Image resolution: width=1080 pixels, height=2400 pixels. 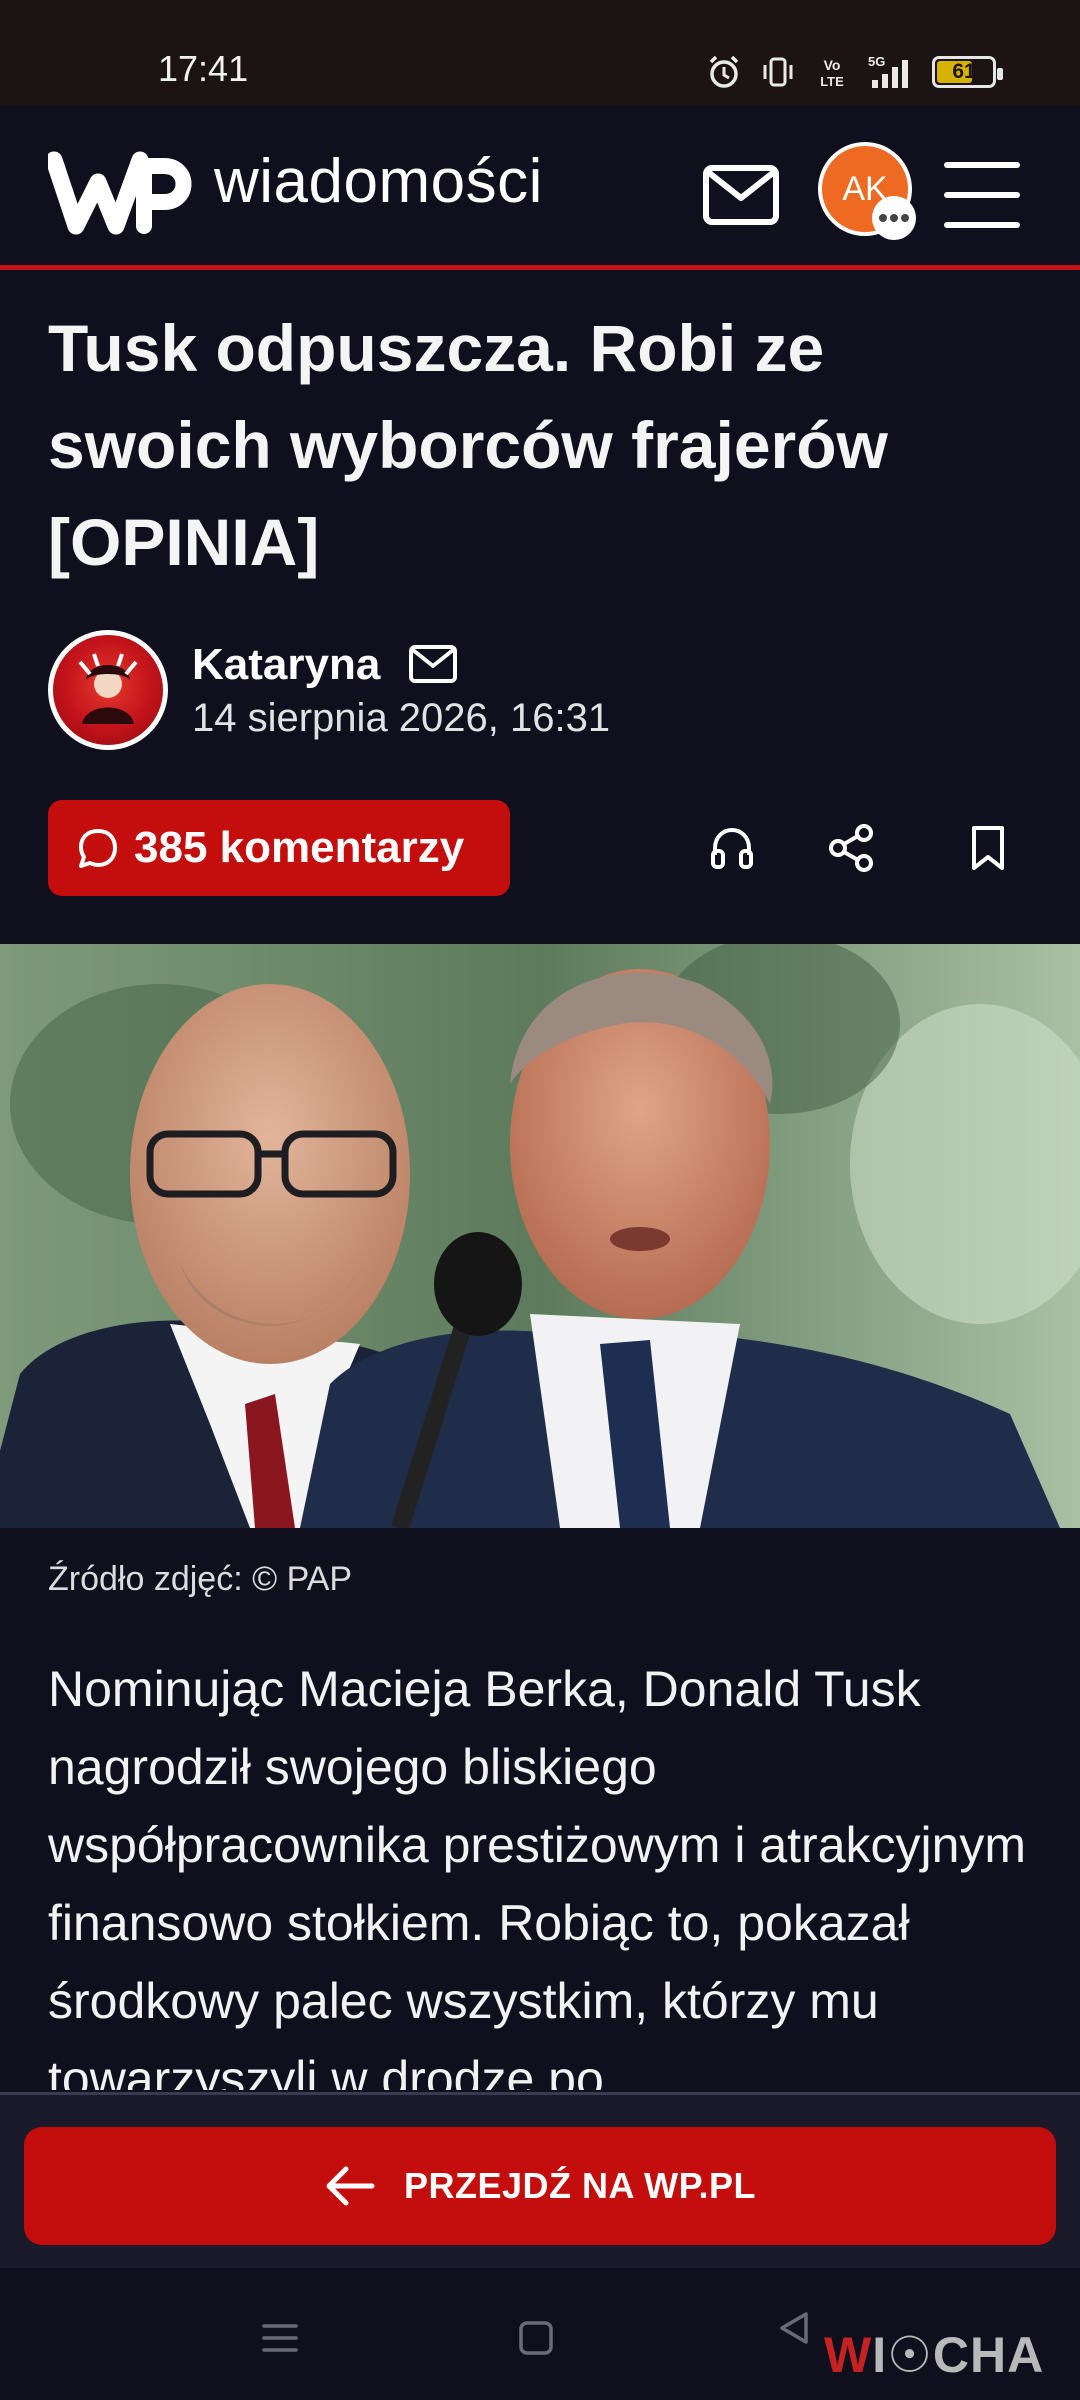 I want to click on system-nav-bar: WI☉CHA, so click(x=540, y=2334).